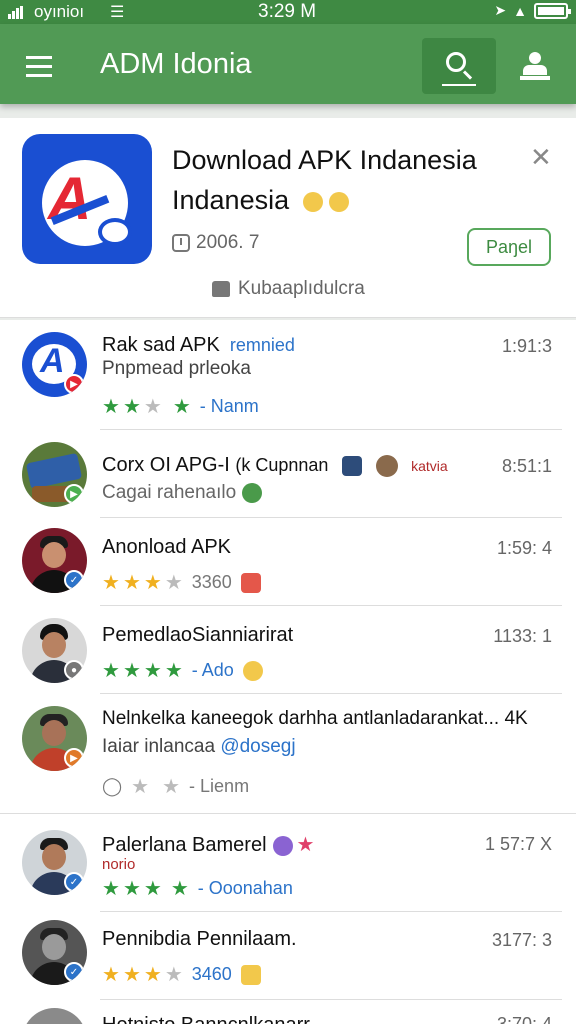 The width and height of the screenshot is (576, 1024). I want to click on item-time: 1 57:7 X, so click(518, 844).